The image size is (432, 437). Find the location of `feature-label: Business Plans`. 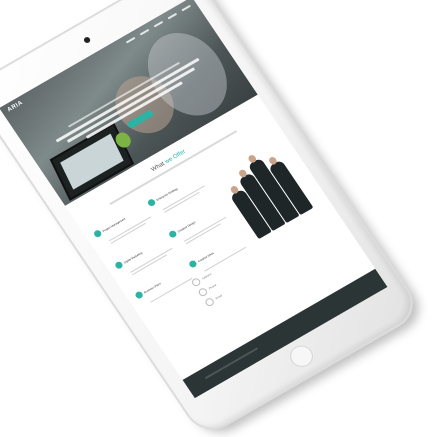

feature-label: Business Plans is located at coordinates (152, 288).